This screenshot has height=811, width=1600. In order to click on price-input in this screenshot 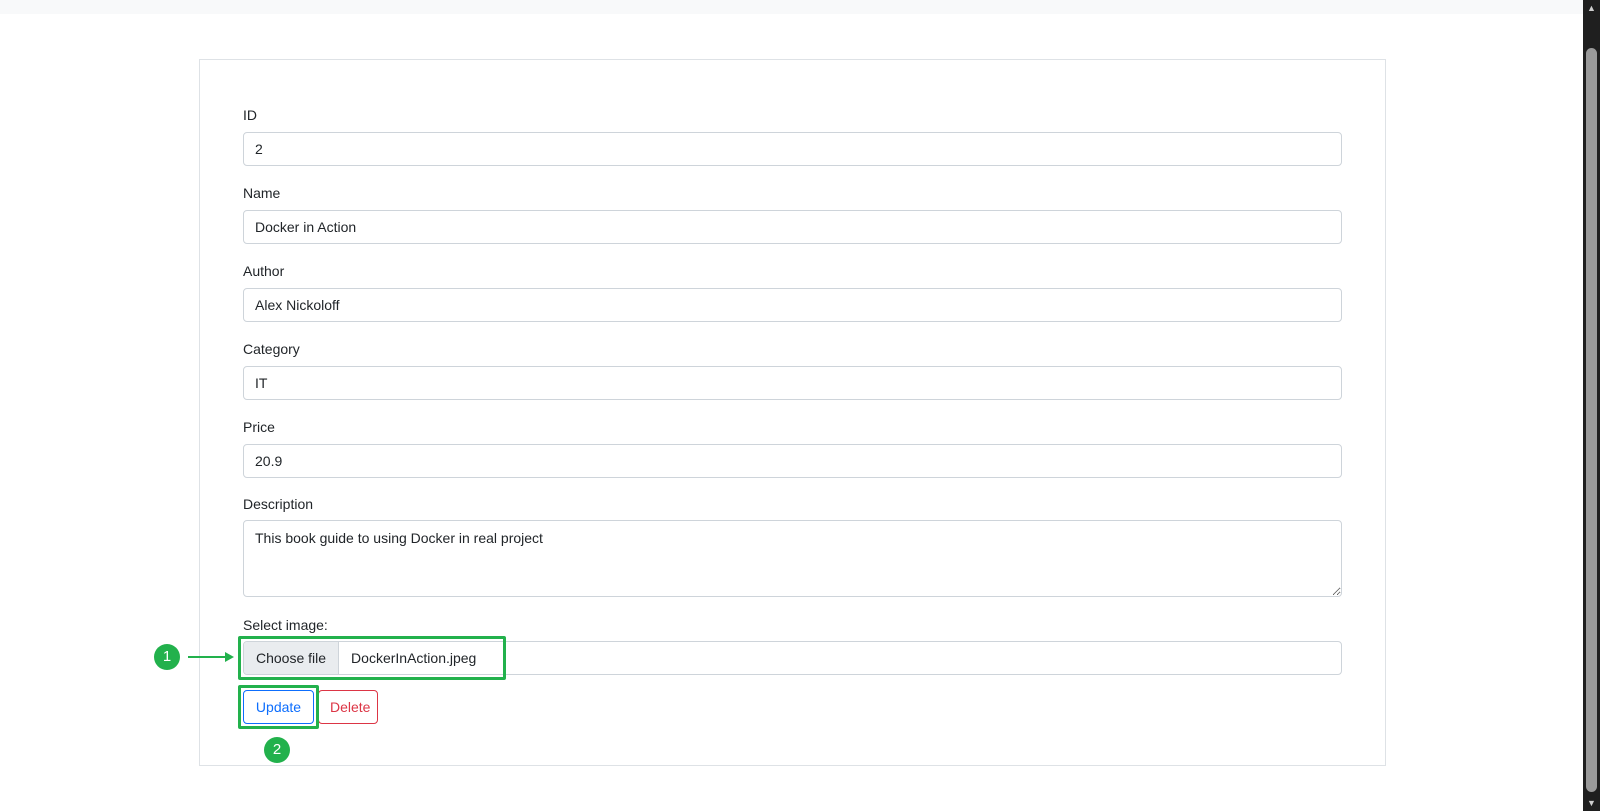, I will do `click(792, 461)`.